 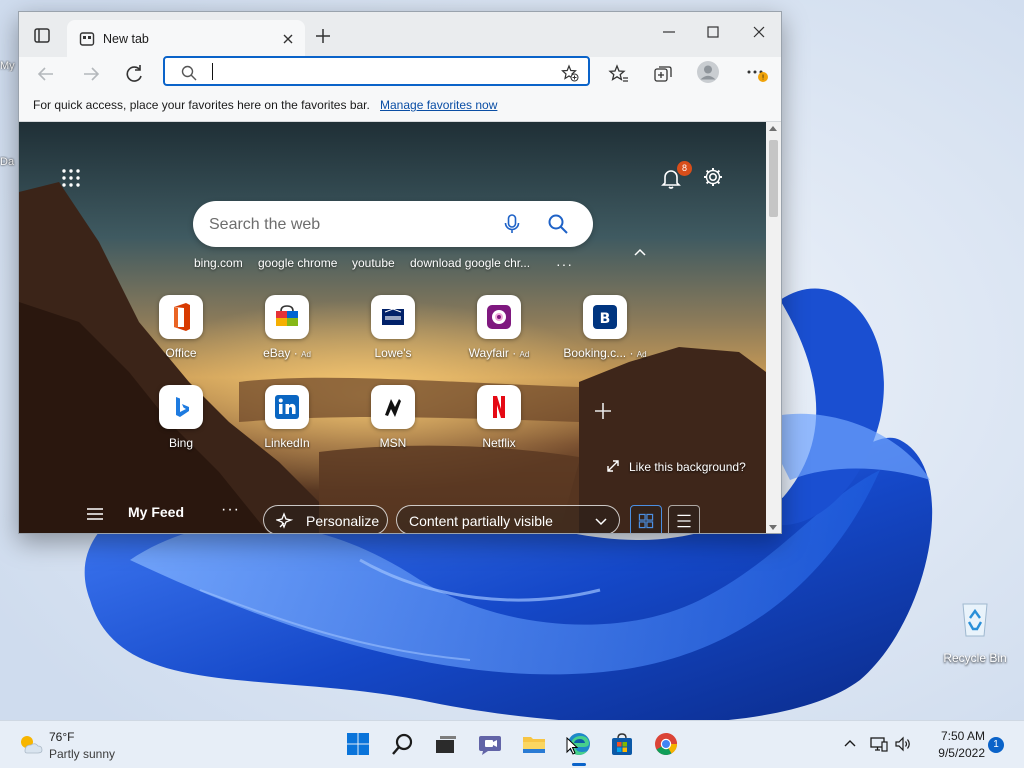 What do you see at coordinates (297, 263) in the screenshot?
I see `suggestion-link: google chrome` at bounding box center [297, 263].